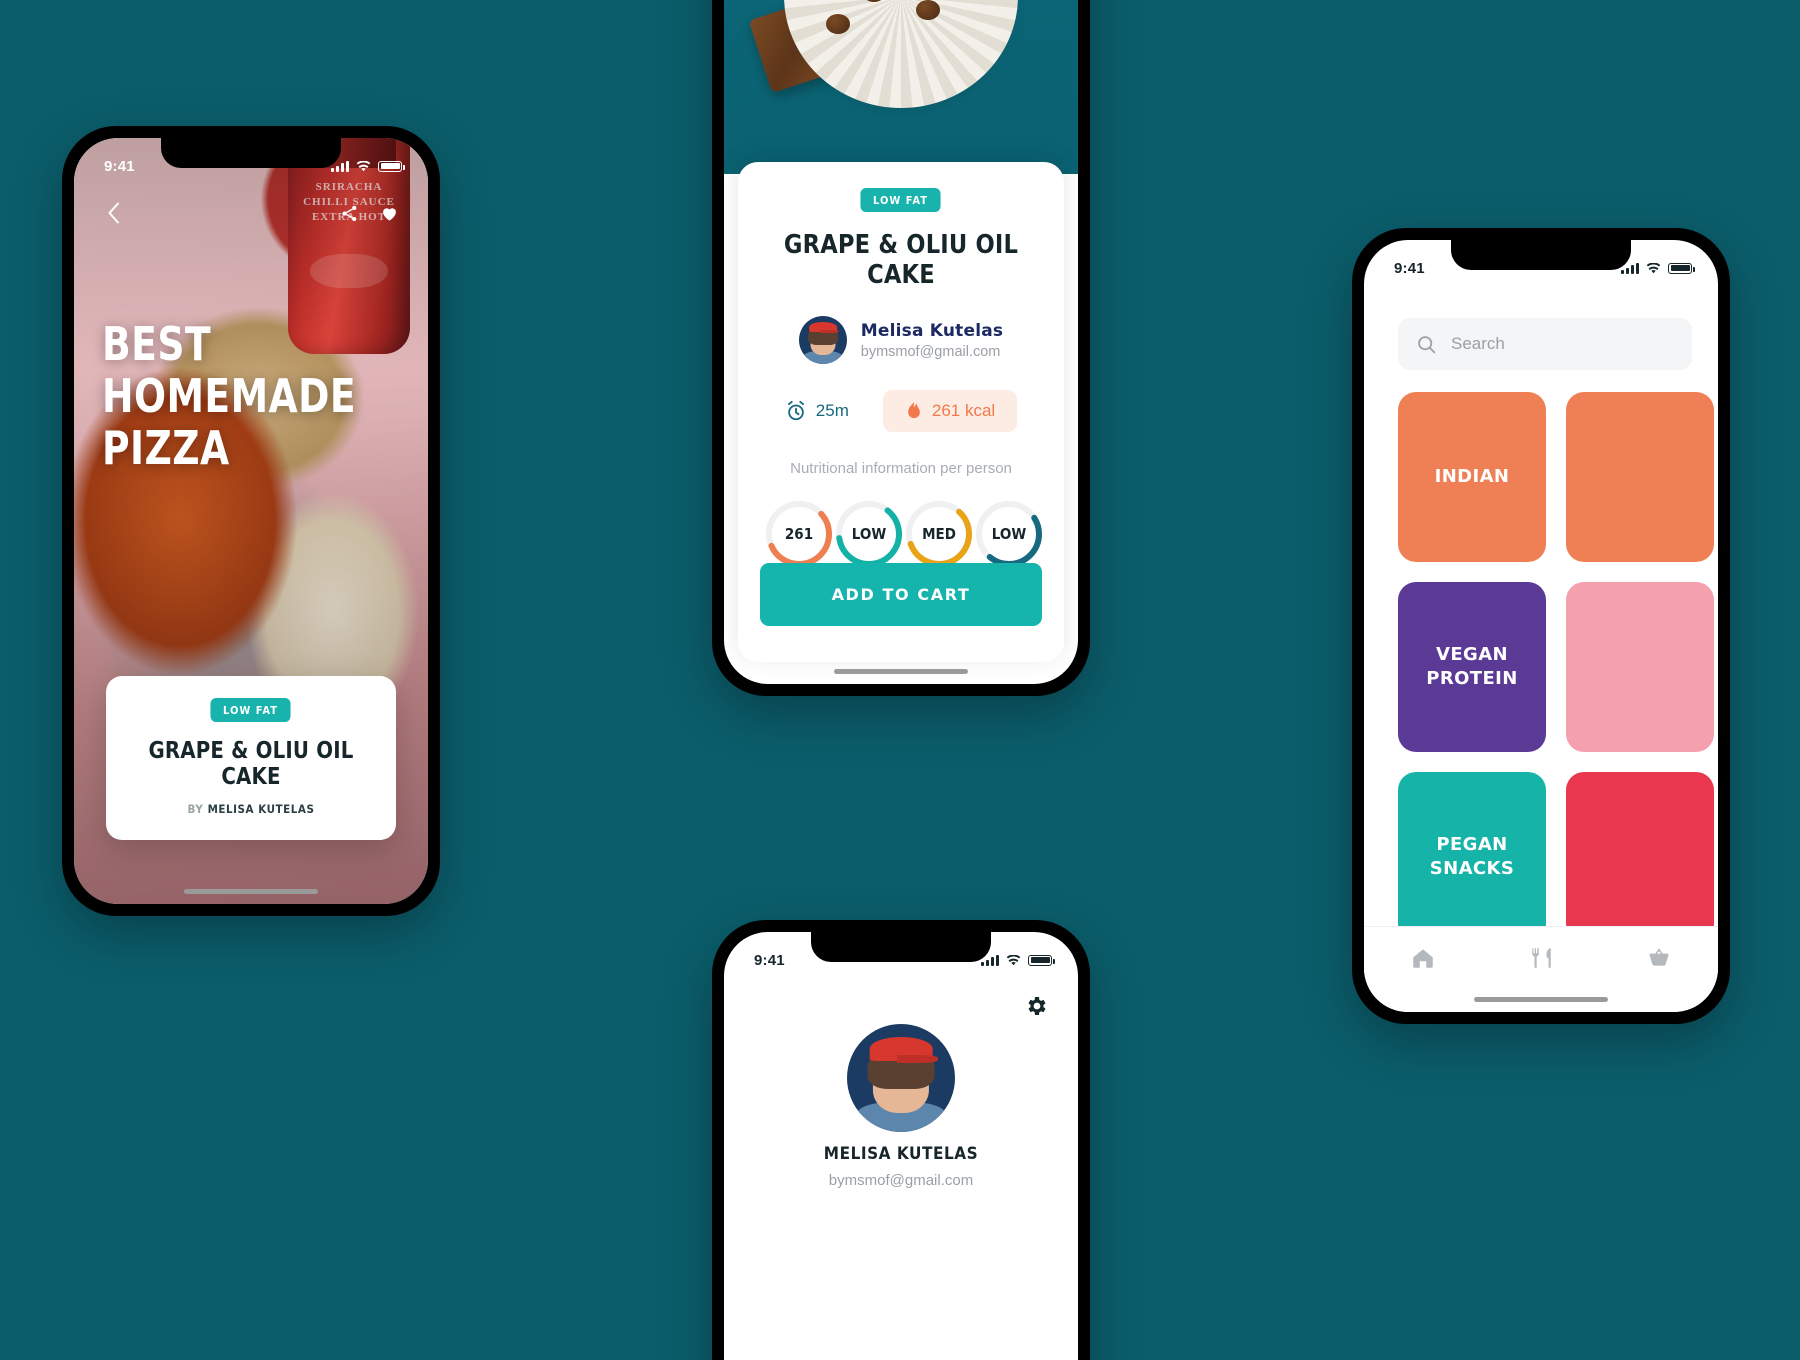  Describe the element at coordinates (1478, 343) in the screenshot. I see `search-placeholder: Search` at that location.